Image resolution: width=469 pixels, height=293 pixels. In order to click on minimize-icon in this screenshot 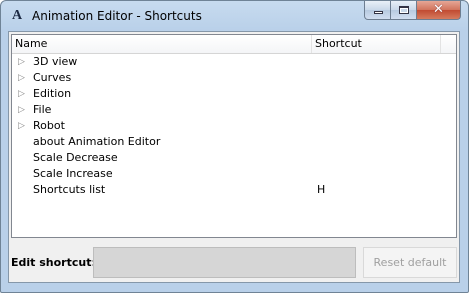, I will do `click(378, 12)`.